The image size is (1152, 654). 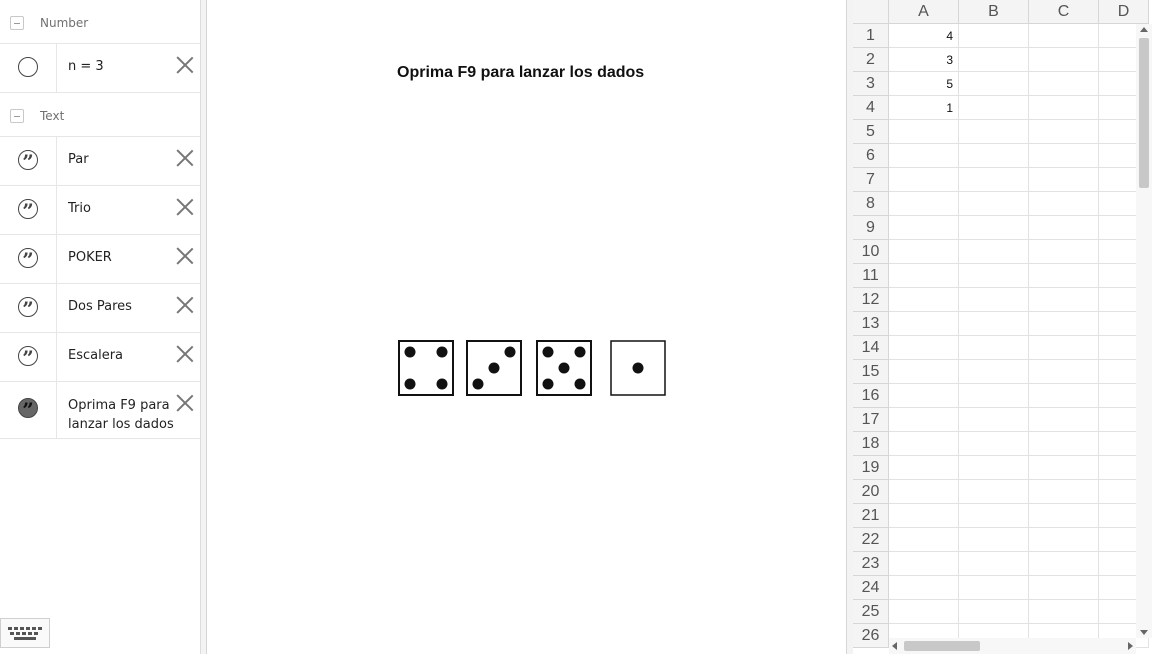 I want to click on cell-c17, so click(x=1064, y=420).